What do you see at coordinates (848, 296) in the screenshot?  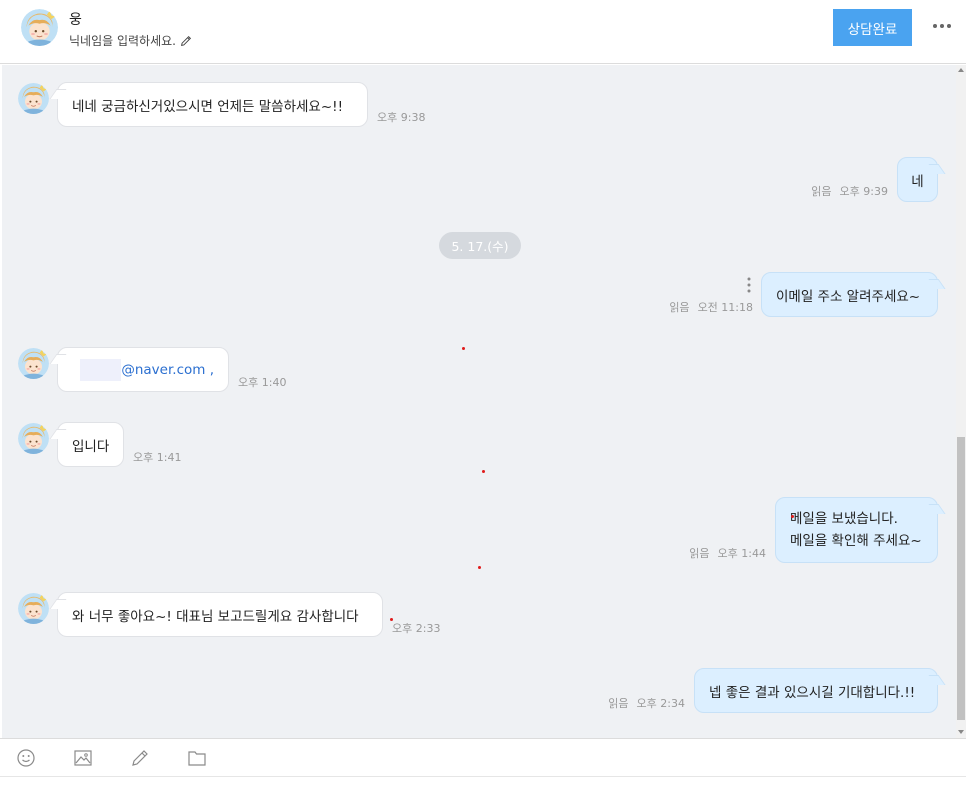 I see `message-text: 이메일 주소 알려주세요~` at bounding box center [848, 296].